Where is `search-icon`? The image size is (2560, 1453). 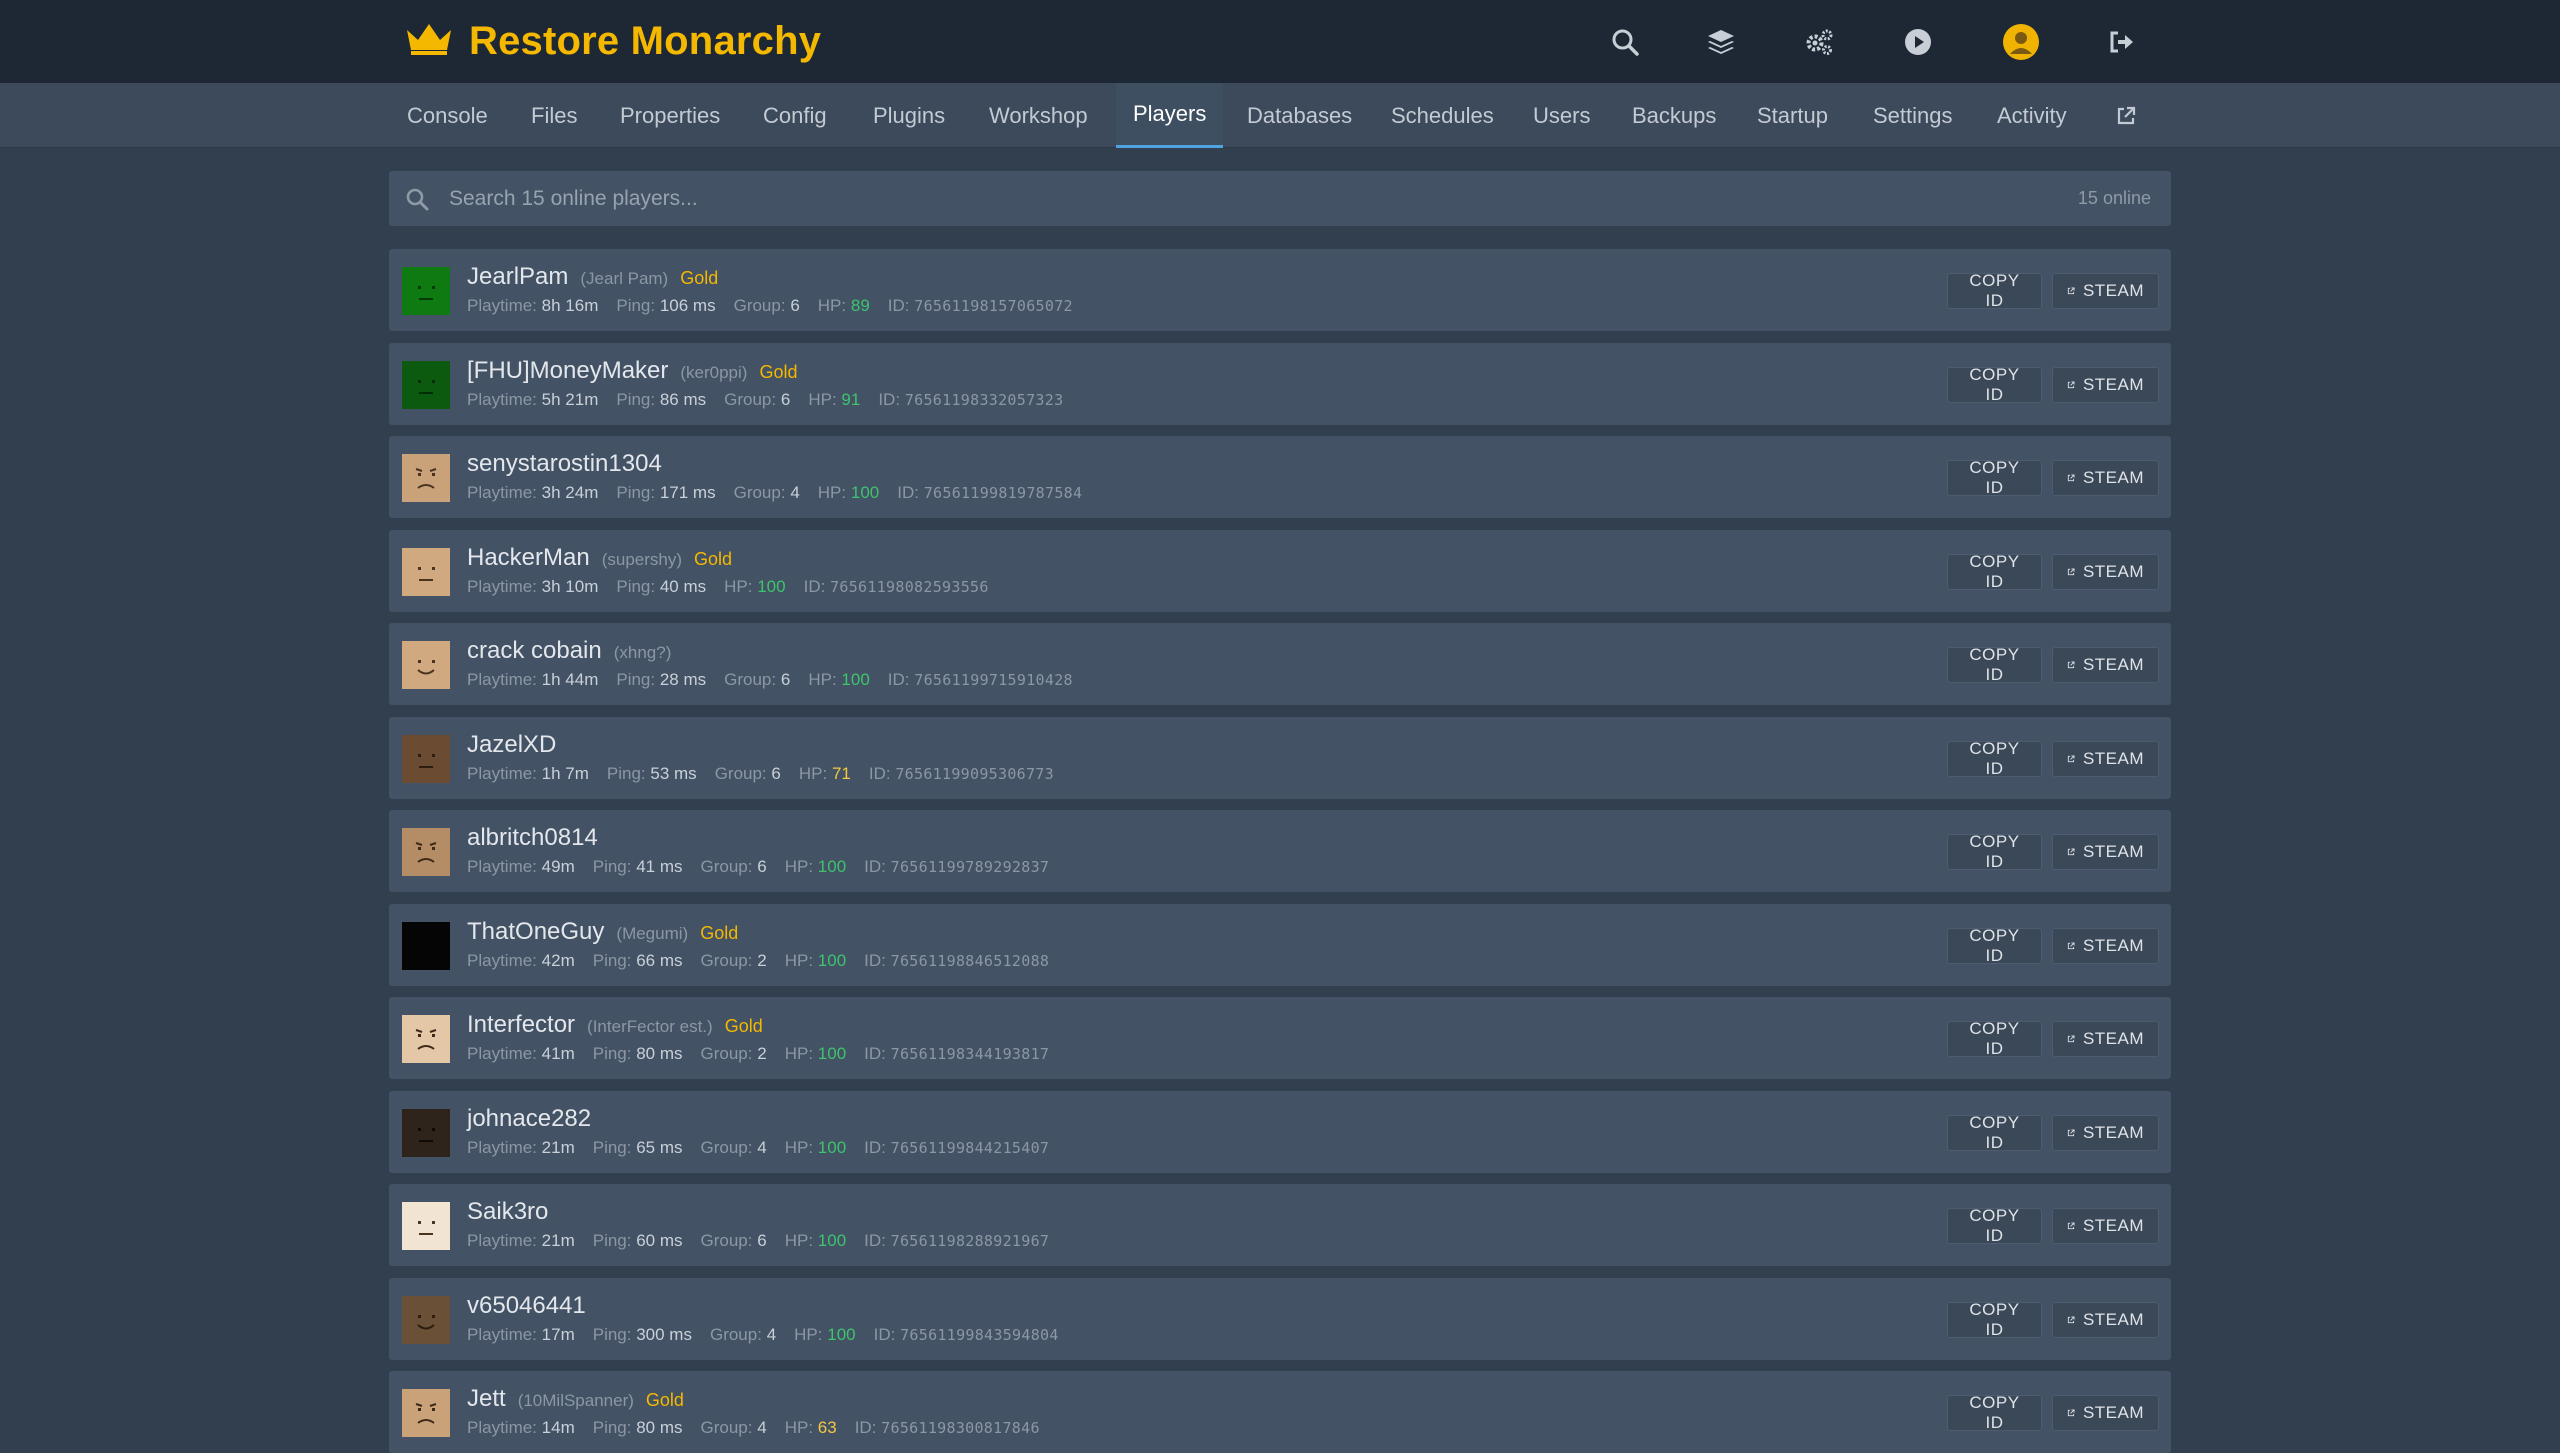 search-icon is located at coordinates (1625, 42).